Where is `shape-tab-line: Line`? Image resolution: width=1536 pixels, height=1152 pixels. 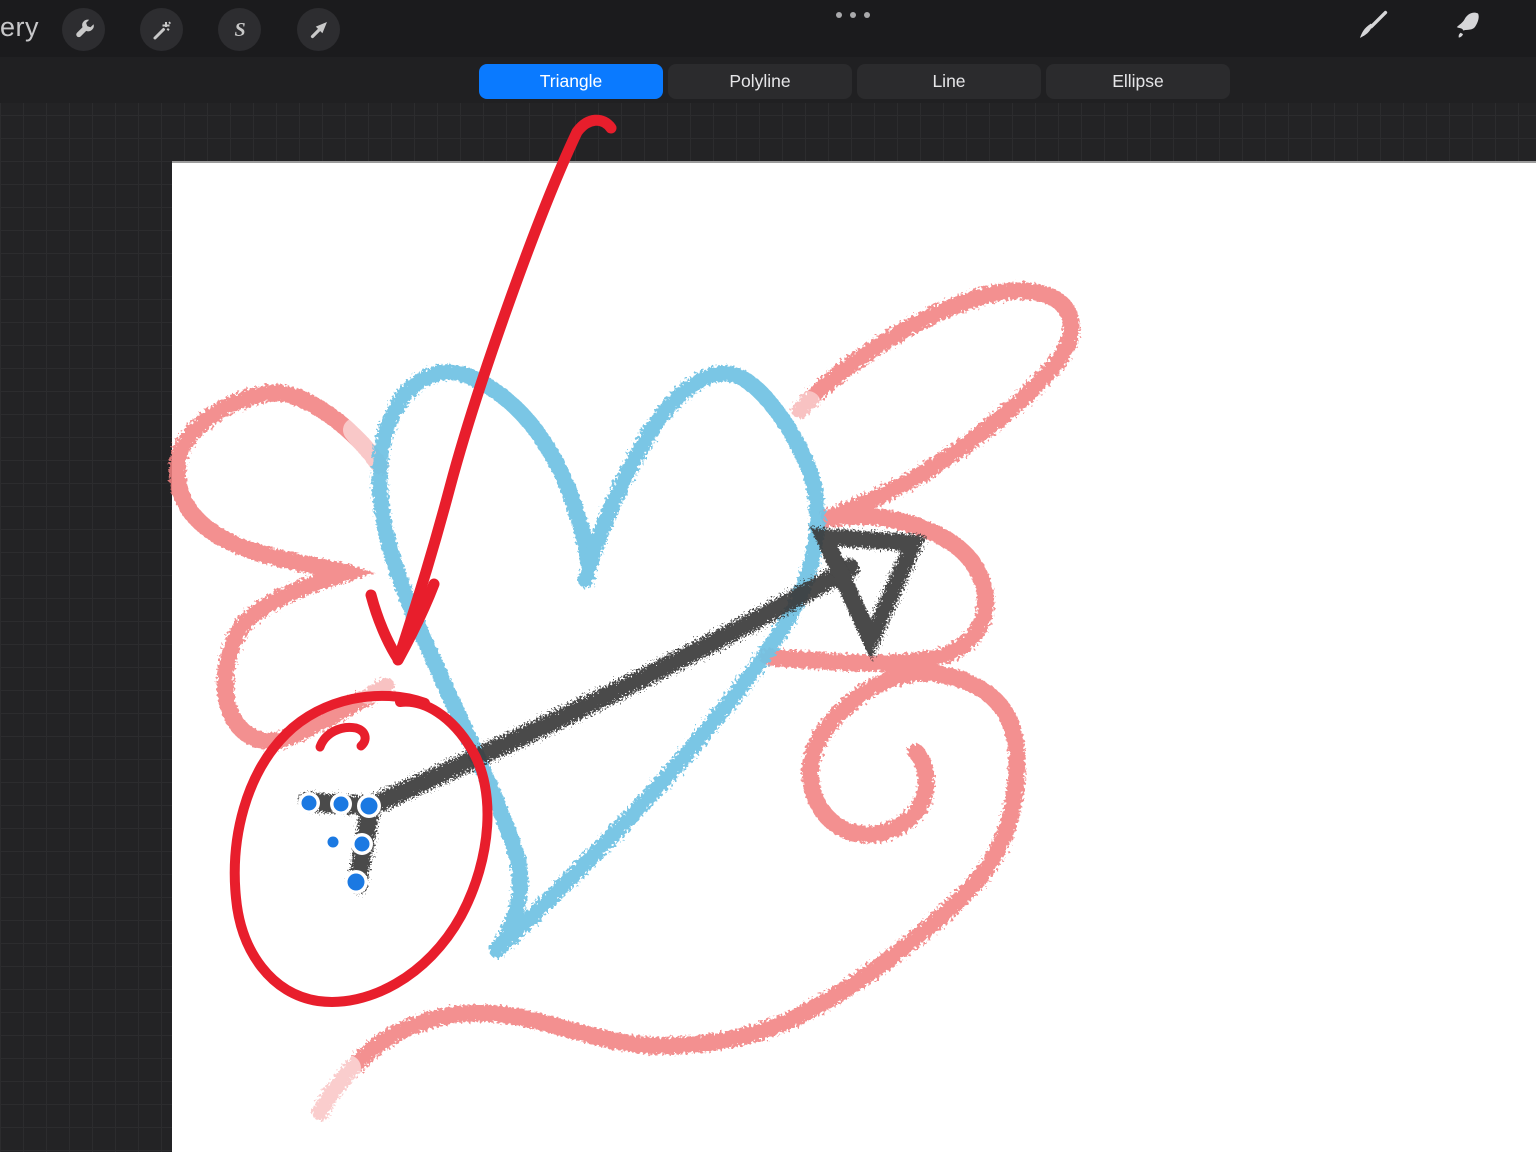 shape-tab-line: Line is located at coordinates (949, 81).